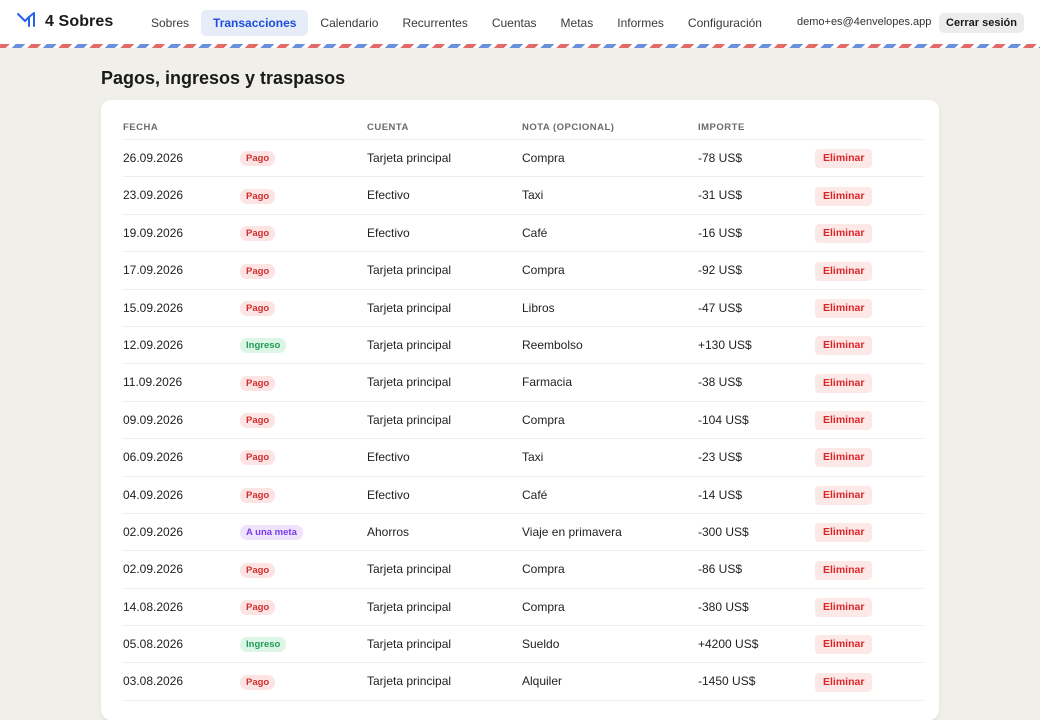  Describe the element at coordinates (720, 457) in the screenshot. I see `transaction-amount: -23 US$` at that location.